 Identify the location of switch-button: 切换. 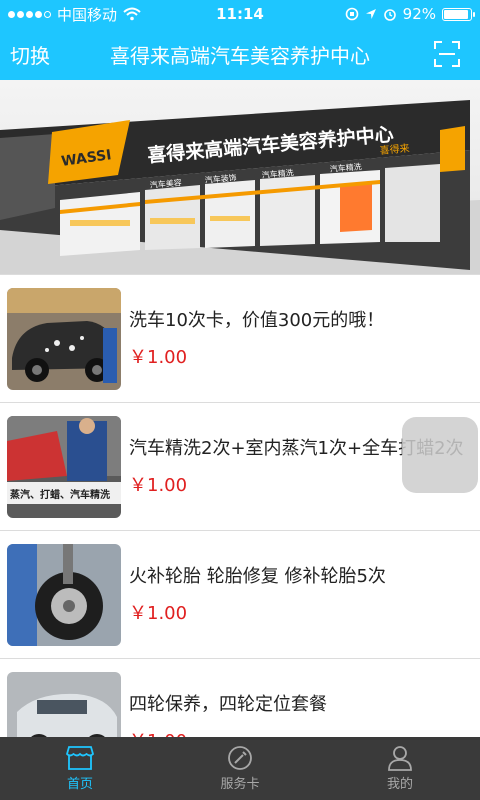
(45, 54).